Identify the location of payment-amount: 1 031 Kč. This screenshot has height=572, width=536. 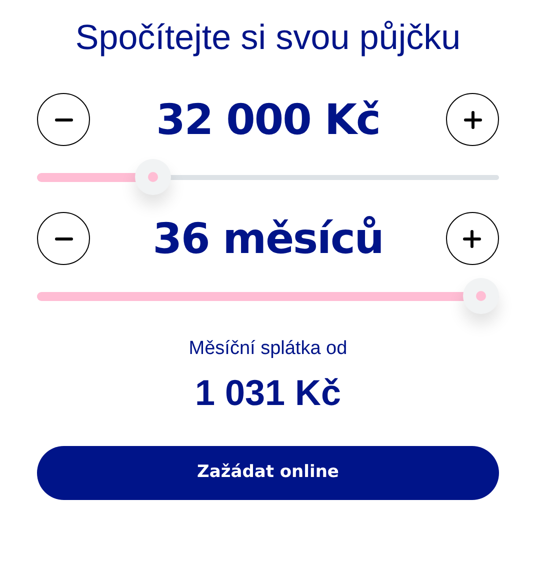
(268, 393).